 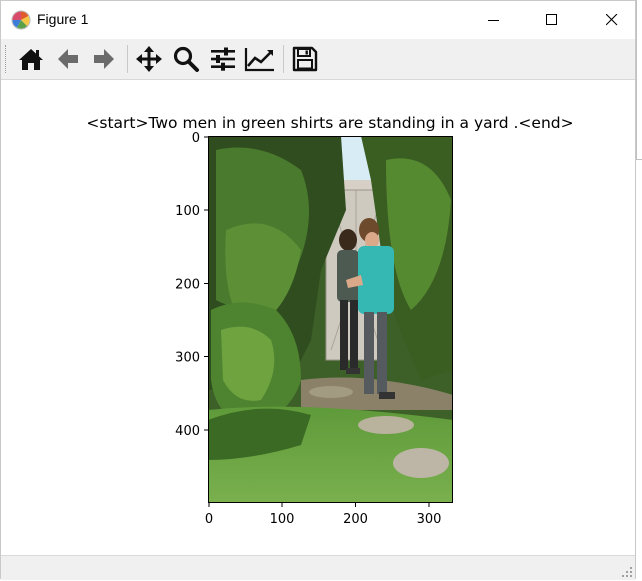 I want to click on y-tick-label: 200, so click(x=187, y=285).